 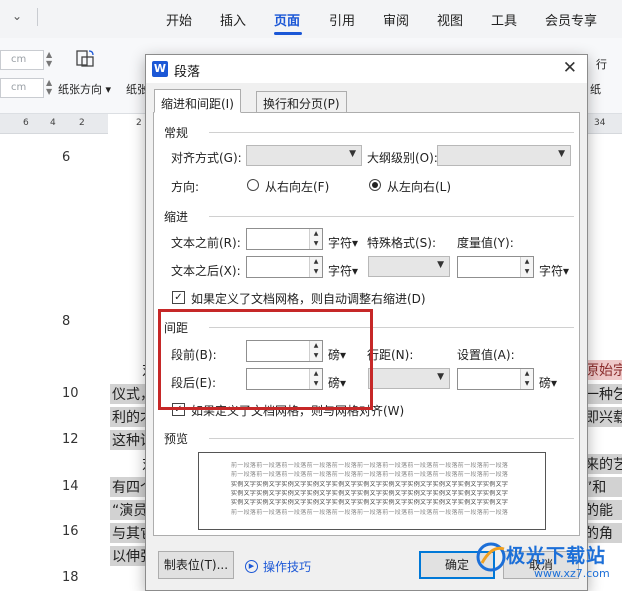 What do you see at coordinates (22, 88) in the screenshot?
I see `margin-bottom-input: cm` at bounding box center [22, 88].